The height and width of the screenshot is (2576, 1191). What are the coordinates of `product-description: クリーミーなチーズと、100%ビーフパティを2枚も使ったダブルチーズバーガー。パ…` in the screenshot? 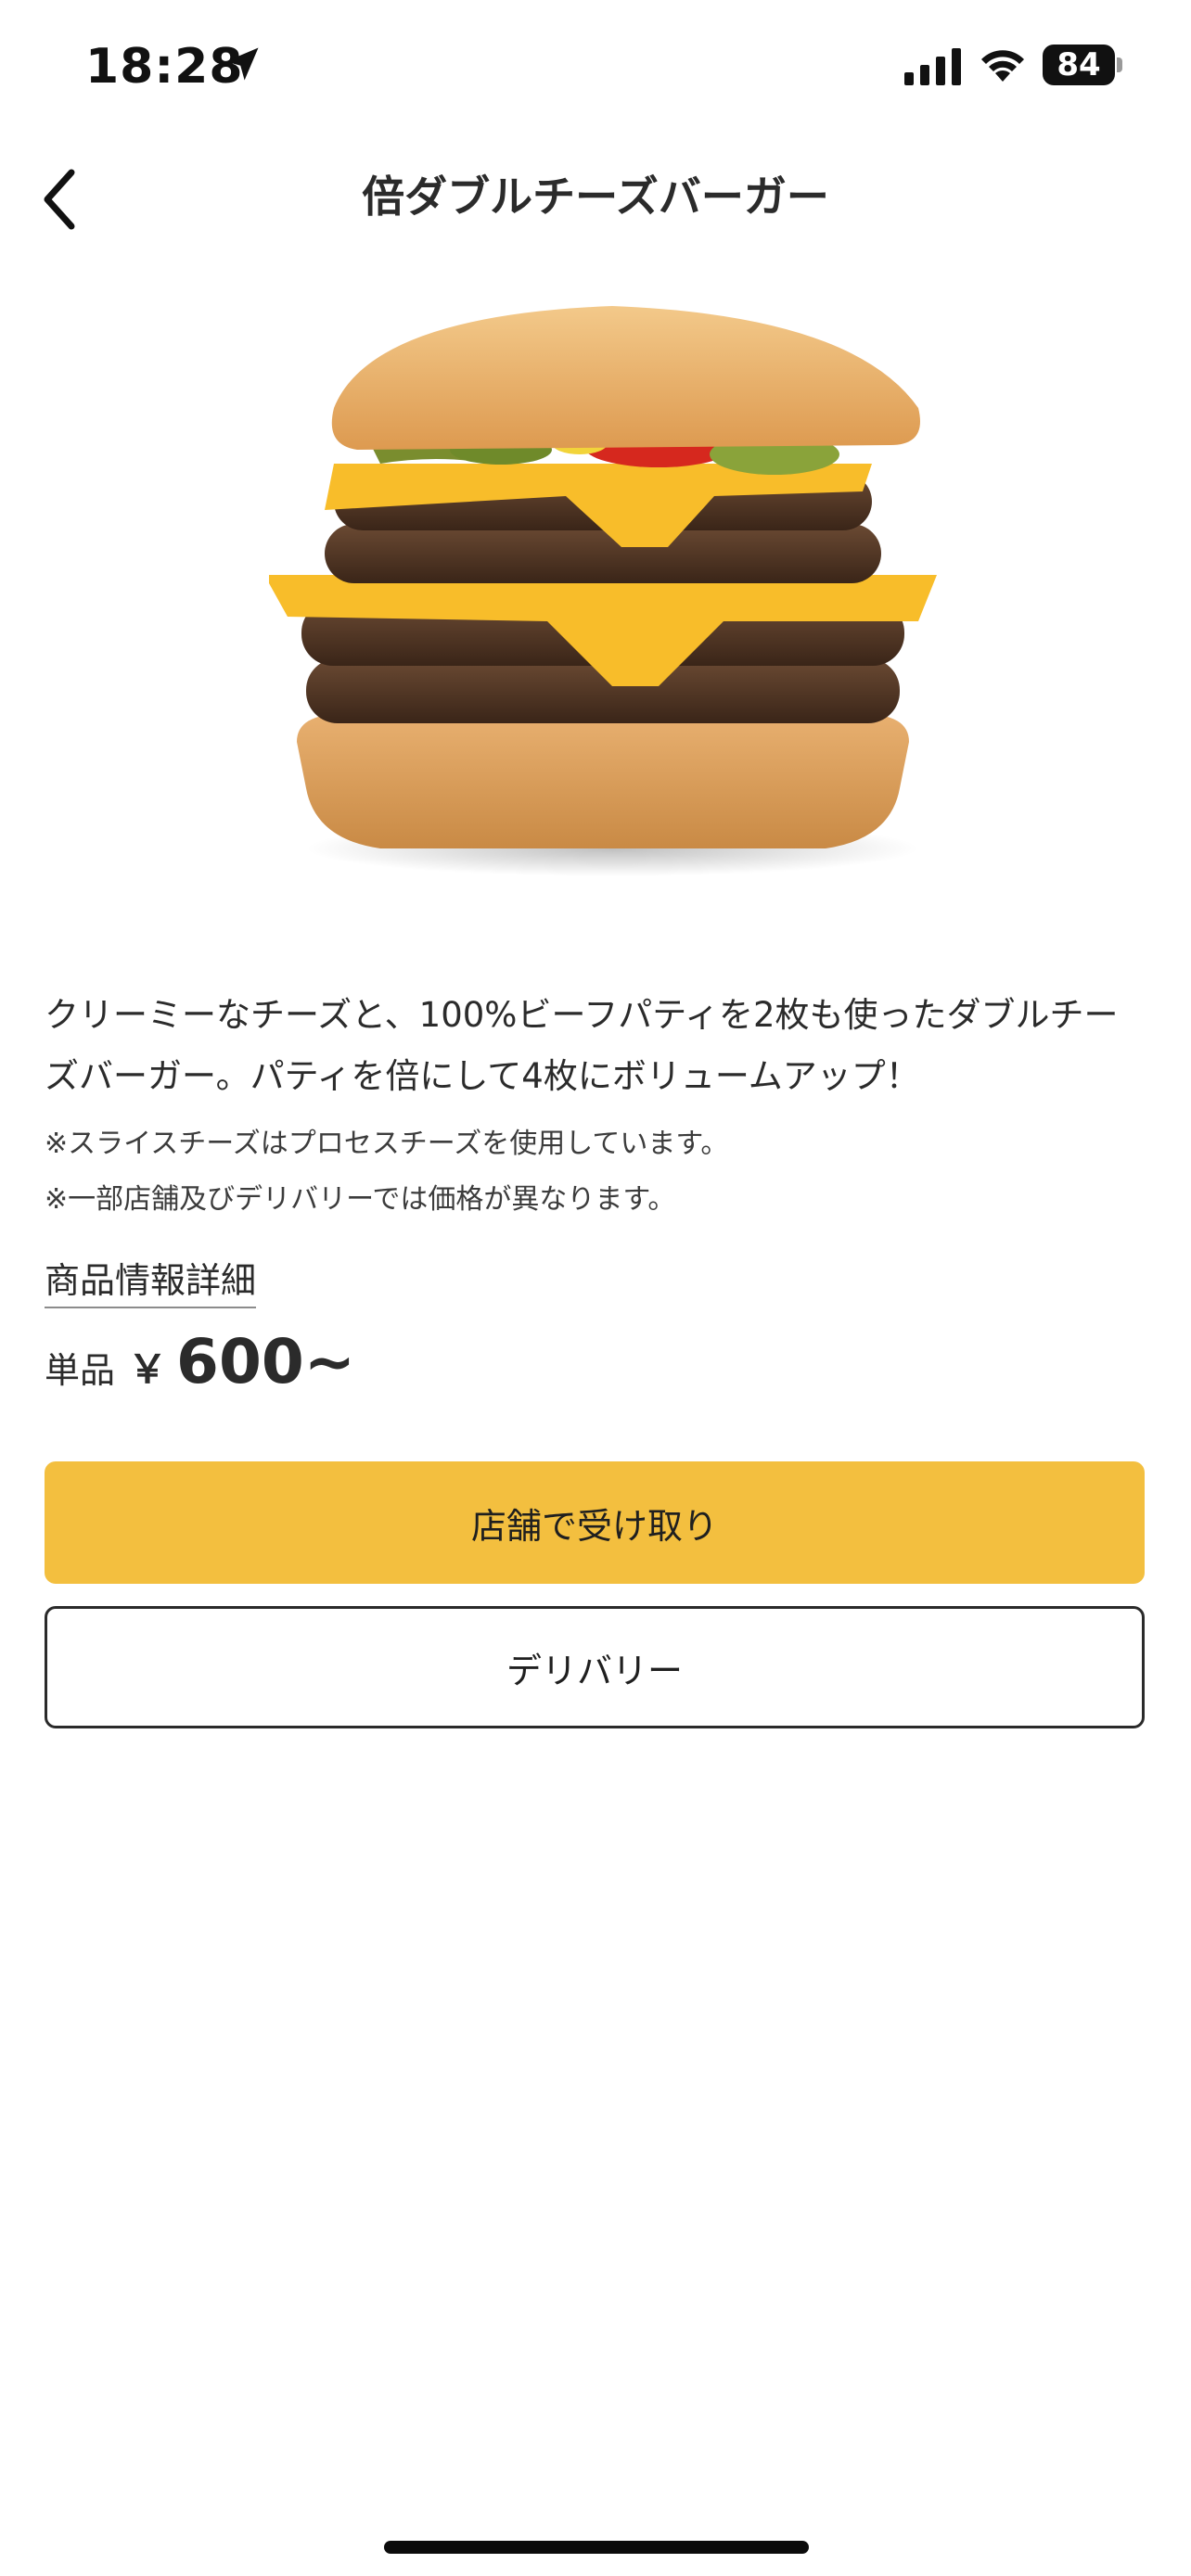 It's located at (582, 1045).